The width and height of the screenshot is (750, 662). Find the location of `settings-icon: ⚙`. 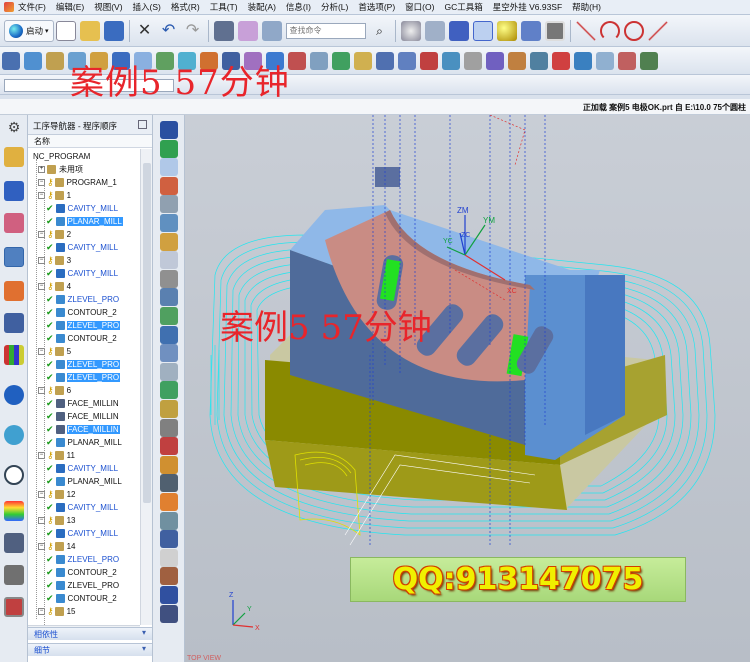

settings-icon: ⚙ is located at coordinates (14, 127).